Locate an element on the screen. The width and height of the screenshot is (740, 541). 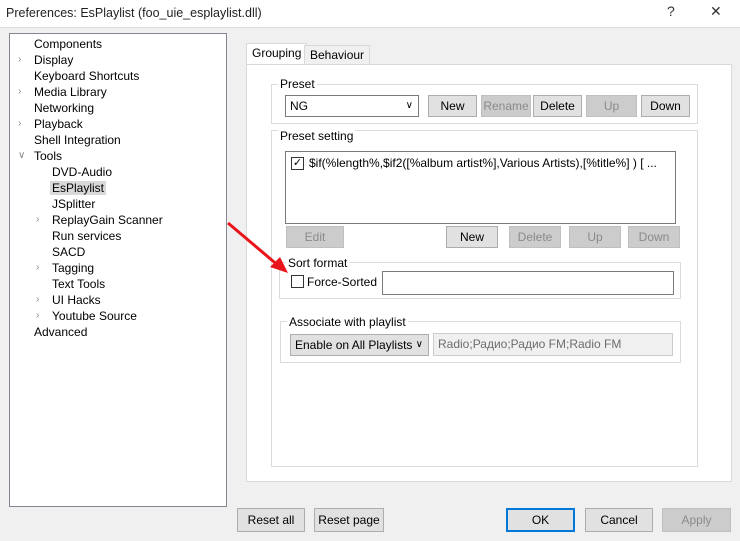
preset-item-checkbox: ✓ is located at coordinates (297, 163).